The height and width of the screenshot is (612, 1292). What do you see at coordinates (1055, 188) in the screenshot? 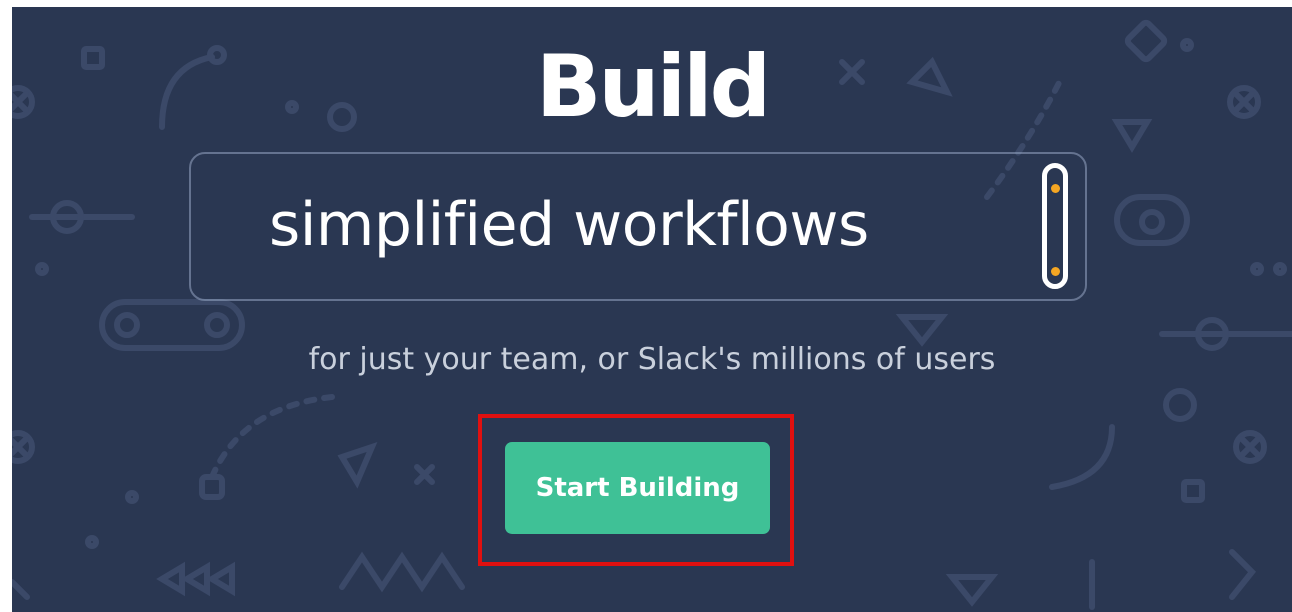
I see `scroll-dot-top` at bounding box center [1055, 188].